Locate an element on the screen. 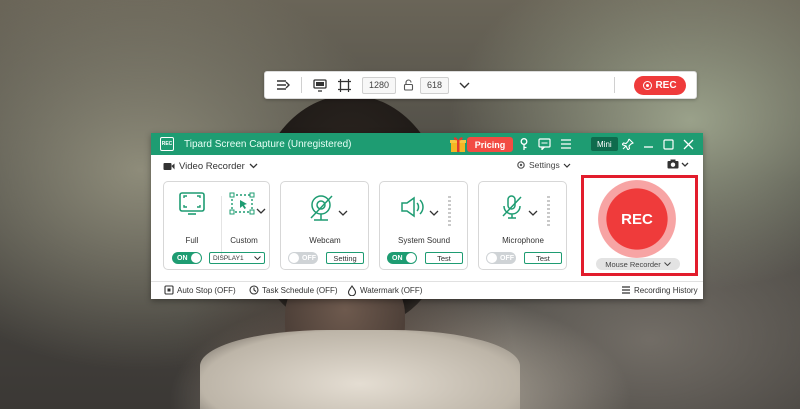  settings-dropdown: Settings is located at coordinates (543, 165).